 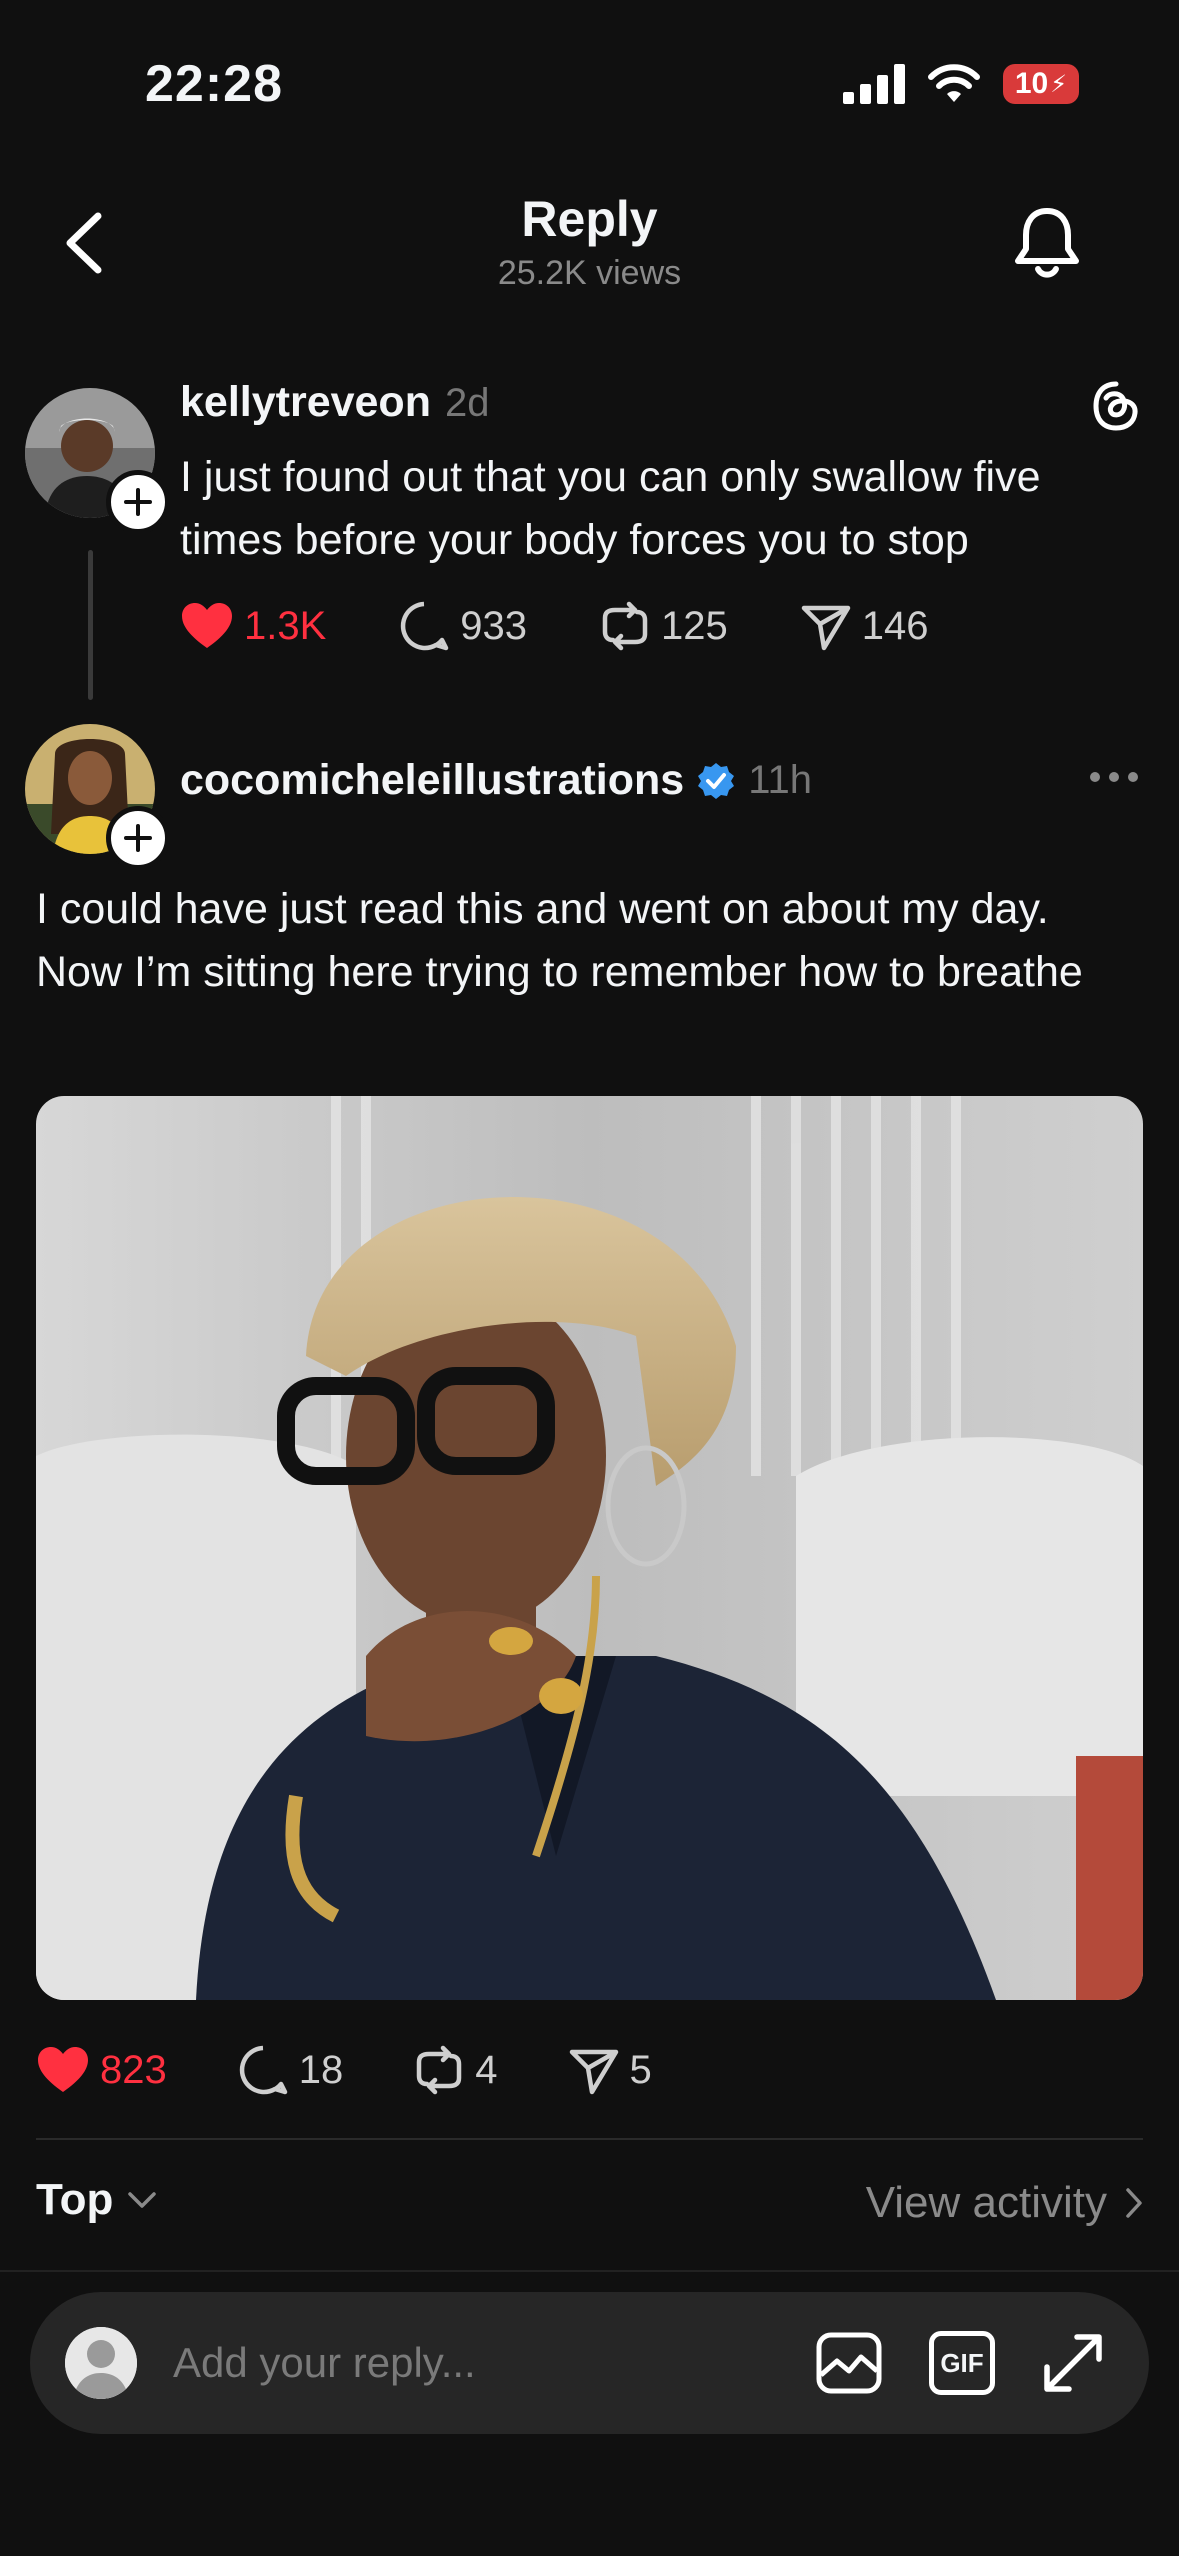 I want to click on wifi-icon, so click(x=954, y=83).